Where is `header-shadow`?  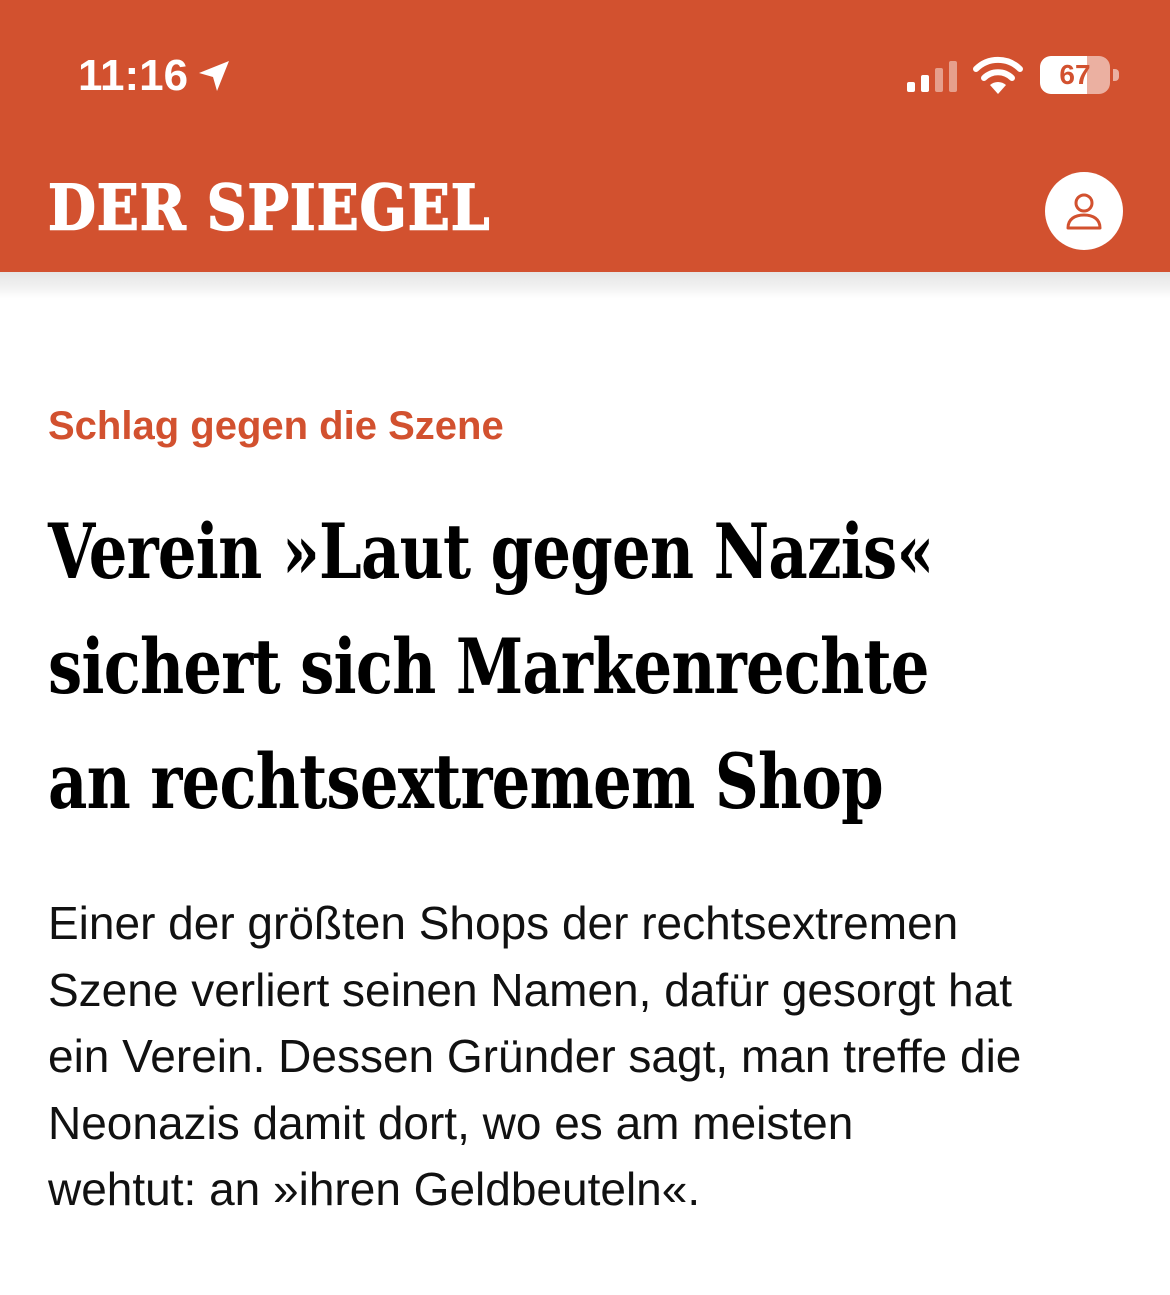
header-shadow is located at coordinates (585, 285).